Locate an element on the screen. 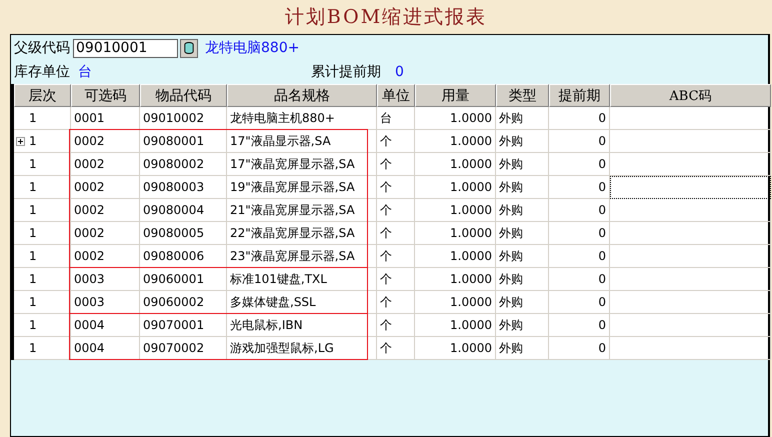  table-row: 1 0004 09070001 光电鼠标,IBN 个 1.0000 外购 0 is located at coordinates (391, 325).